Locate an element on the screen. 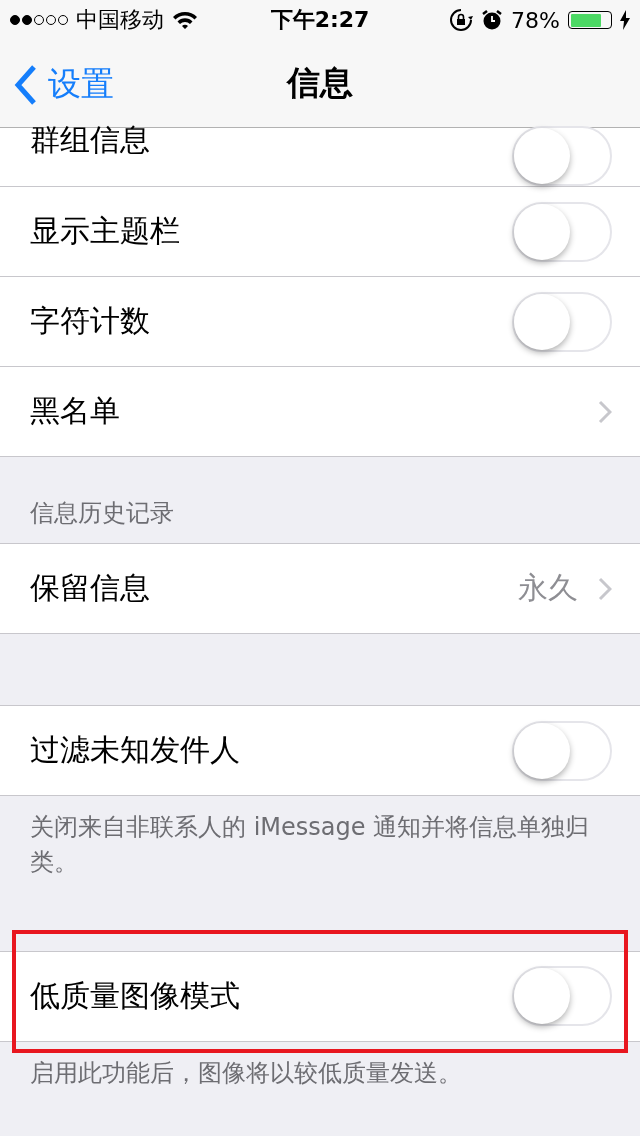 Image resolution: width=640 pixels, height=1136 pixels. clock: 下午2:27 is located at coordinates (320, 20).